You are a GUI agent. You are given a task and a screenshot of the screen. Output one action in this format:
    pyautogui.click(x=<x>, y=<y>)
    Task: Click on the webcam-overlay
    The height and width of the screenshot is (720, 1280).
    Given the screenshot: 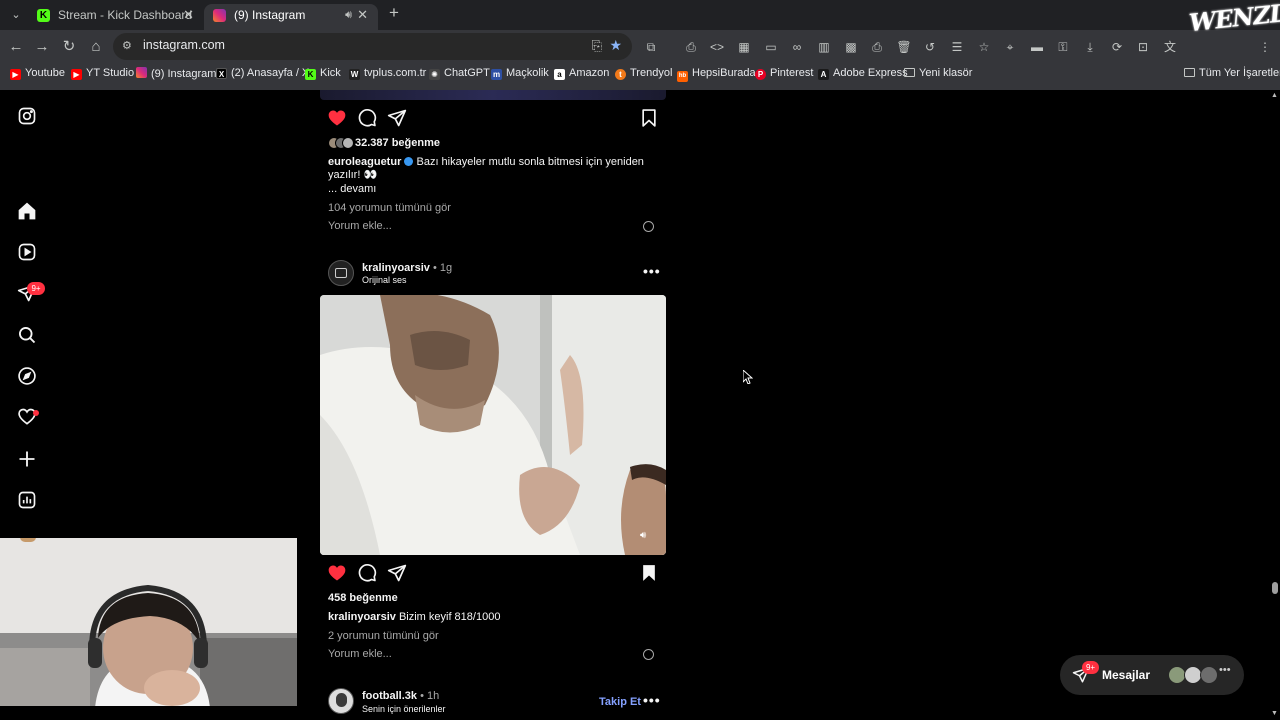 What is the action you would take?
    pyautogui.click(x=148, y=622)
    